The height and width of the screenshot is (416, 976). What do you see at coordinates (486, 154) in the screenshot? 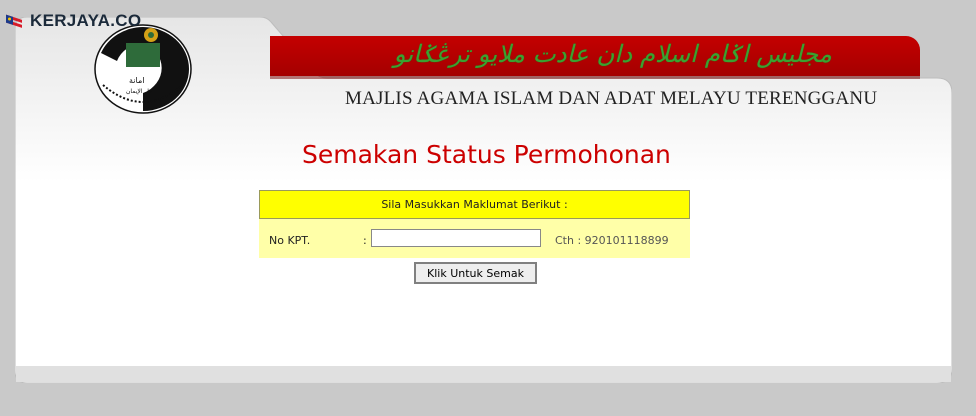
I see `page-title: Semakan Status Permohonan` at bounding box center [486, 154].